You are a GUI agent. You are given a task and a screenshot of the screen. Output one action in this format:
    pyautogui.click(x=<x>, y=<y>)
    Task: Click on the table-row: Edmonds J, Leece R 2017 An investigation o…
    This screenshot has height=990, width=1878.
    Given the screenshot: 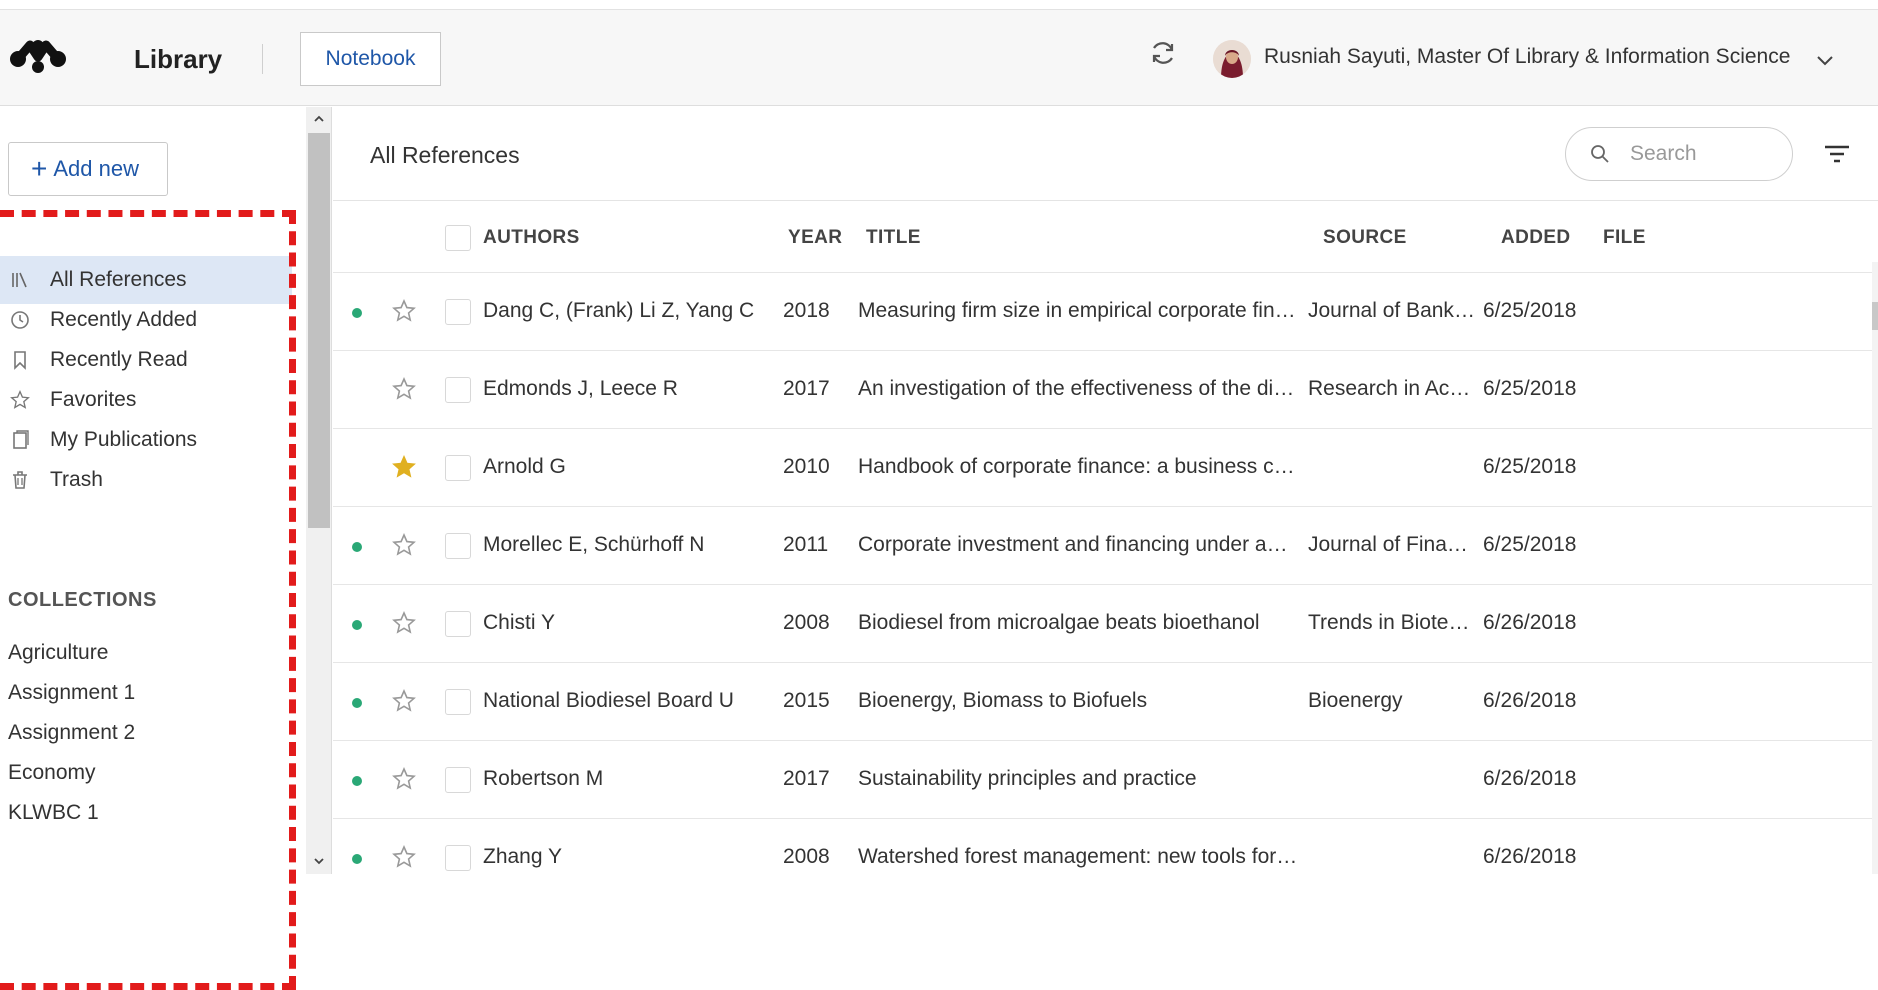 What is the action you would take?
    pyautogui.click(x=1105, y=389)
    